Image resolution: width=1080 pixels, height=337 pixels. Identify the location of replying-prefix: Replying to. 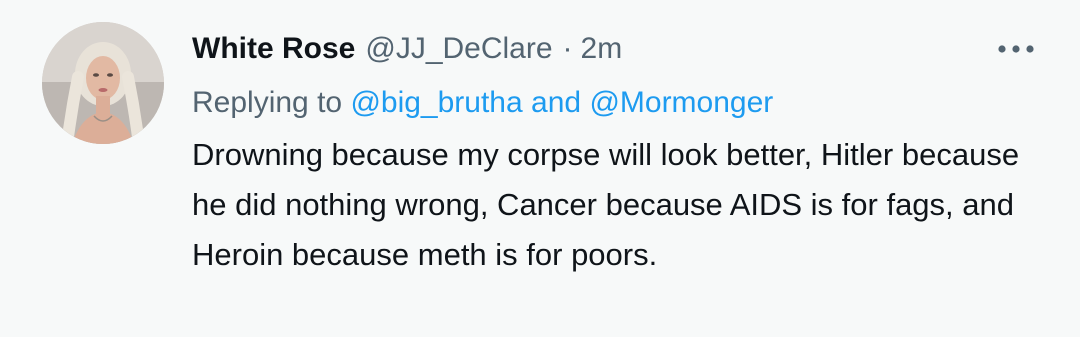
(267, 102).